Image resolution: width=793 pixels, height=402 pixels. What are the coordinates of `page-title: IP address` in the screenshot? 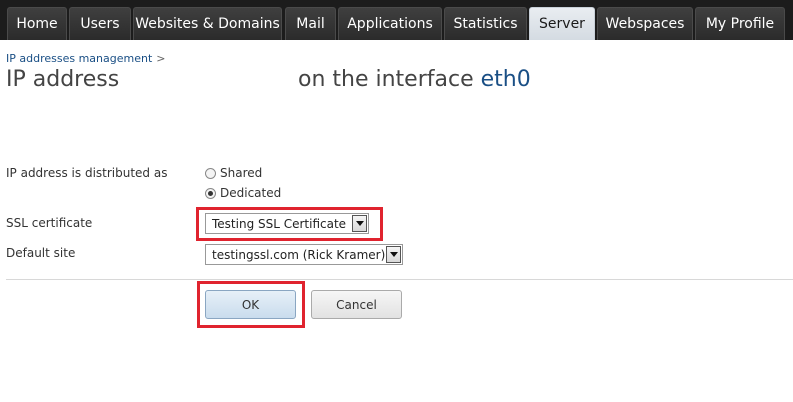 It's located at (63, 79).